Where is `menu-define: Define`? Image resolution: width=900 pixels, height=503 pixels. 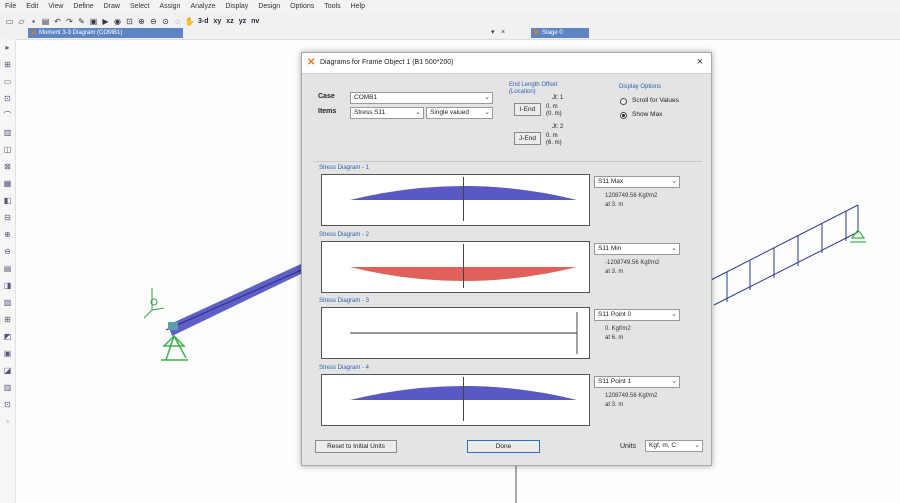 menu-define: Define is located at coordinates (83, 6).